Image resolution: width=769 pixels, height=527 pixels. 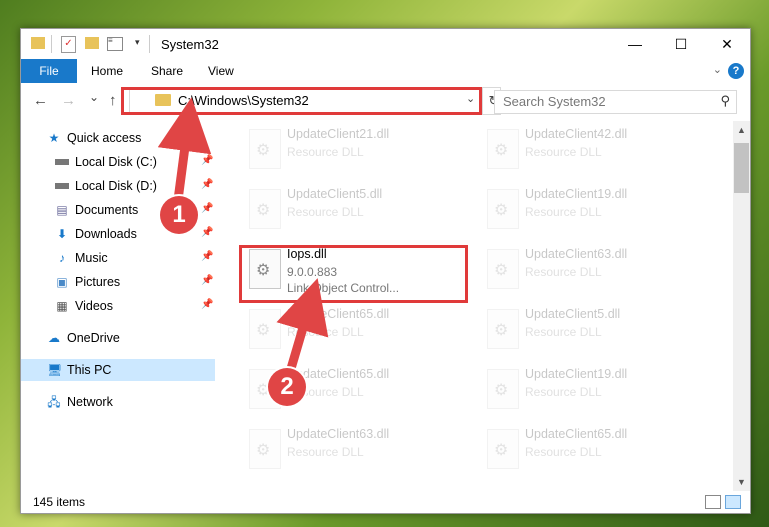 I want to click on callout-step-2: 2, so click(x=287, y=387).